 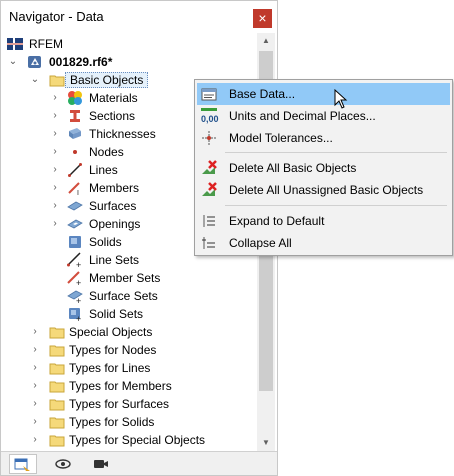 What do you see at coordinates (209, 243) in the screenshot?
I see `collapse-tree-icon` at bounding box center [209, 243].